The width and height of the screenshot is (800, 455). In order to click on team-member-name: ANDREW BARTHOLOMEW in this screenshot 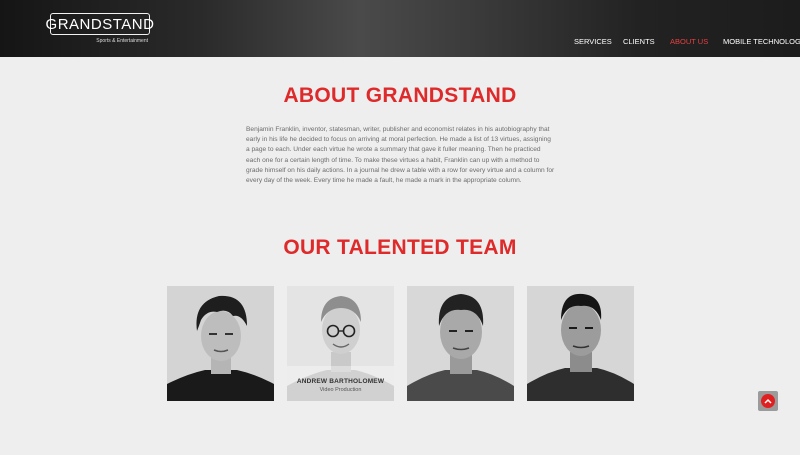, I will do `click(340, 381)`.